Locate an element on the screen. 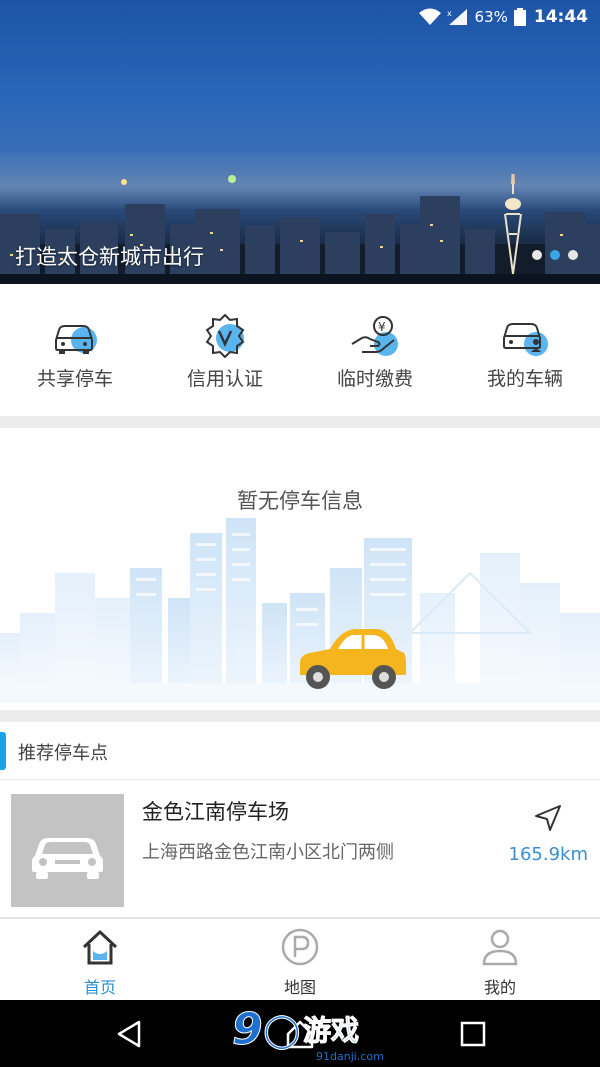 This screenshot has height=1067, width=600. section-accent-bar is located at coordinates (3, 751).